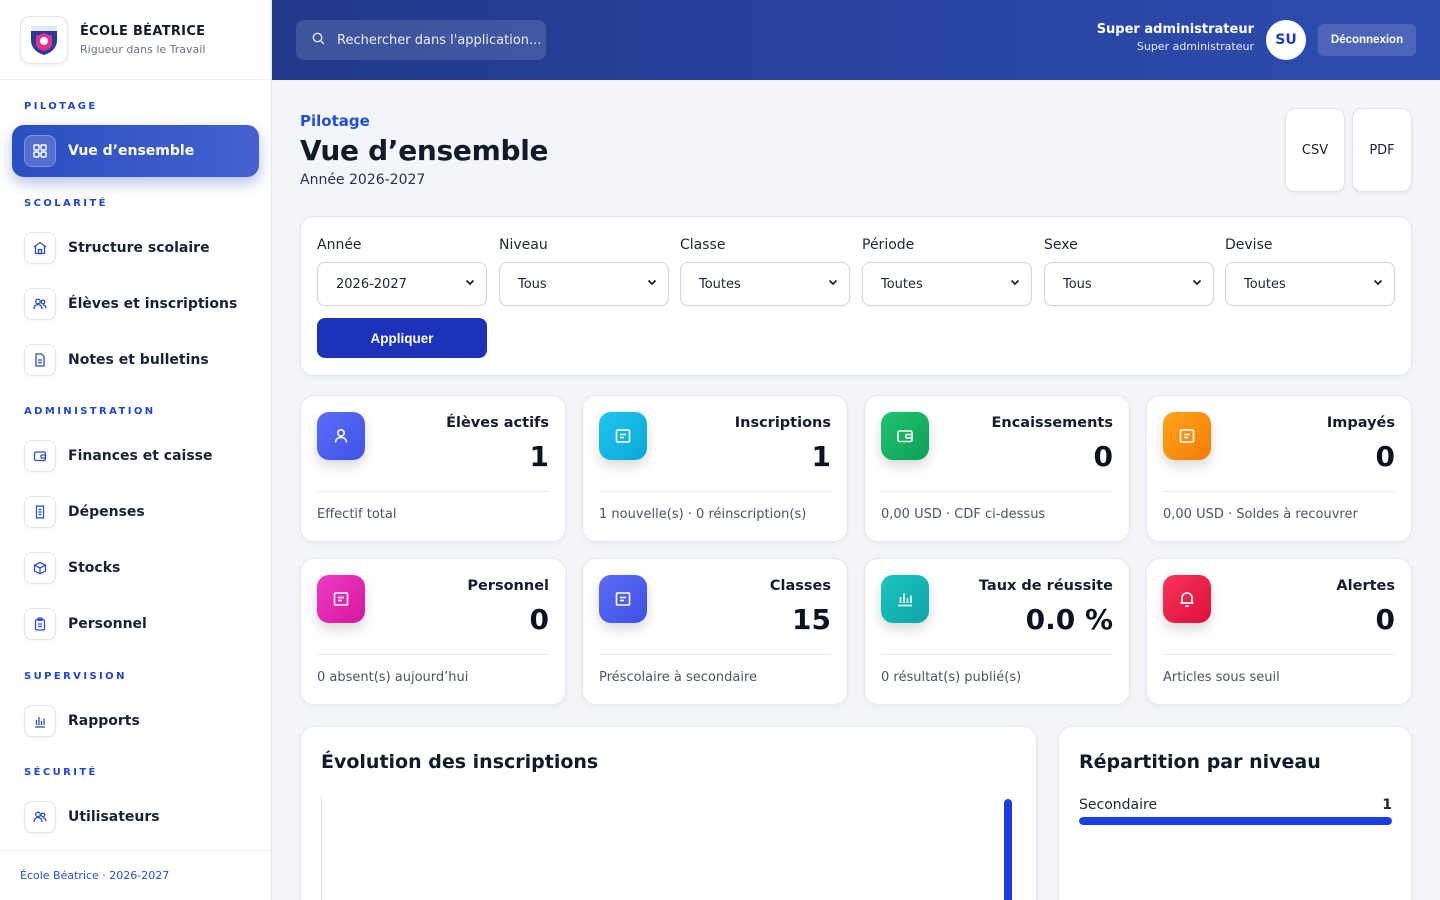 This screenshot has width=1440, height=900. I want to click on sidebar-item-stocks: Stocks, so click(135, 568).